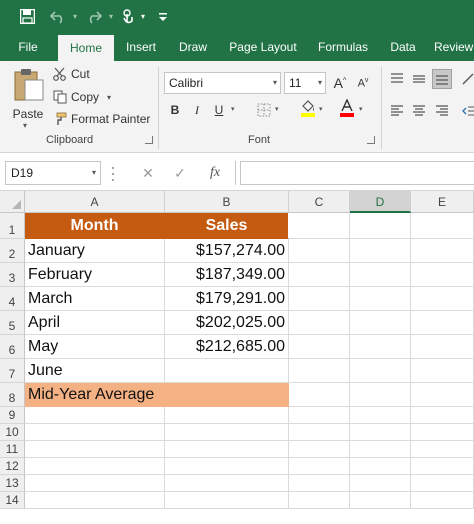 This screenshot has height=524, width=474. What do you see at coordinates (95, 371) in the screenshot?
I see `month-cell: June` at bounding box center [95, 371].